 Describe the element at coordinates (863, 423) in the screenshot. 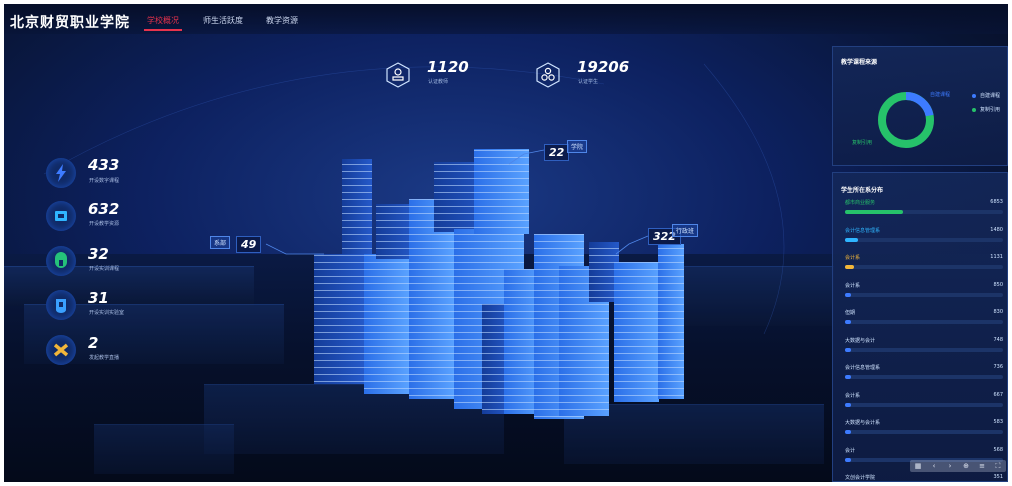

I see `distribution-row-name: 大数据与会计系` at that location.